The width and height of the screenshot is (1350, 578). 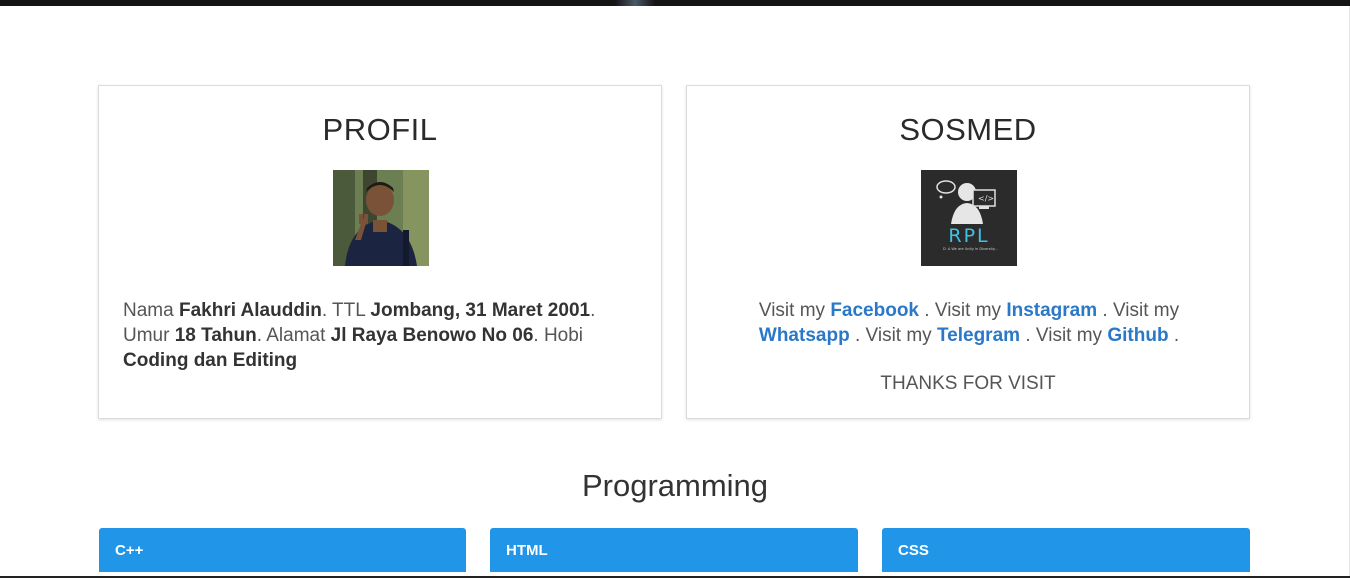 What do you see at coordinates (674, 550) in the screenshot?
I see `programming-card-html: HTML` at bounding box center [674, 550].